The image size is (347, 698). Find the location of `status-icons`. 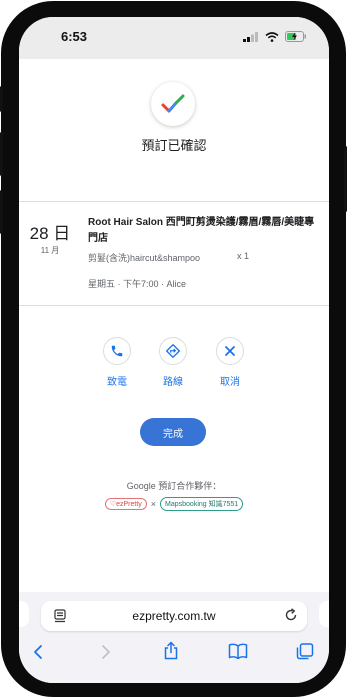

status-icons is located at coordinates (275, 36).